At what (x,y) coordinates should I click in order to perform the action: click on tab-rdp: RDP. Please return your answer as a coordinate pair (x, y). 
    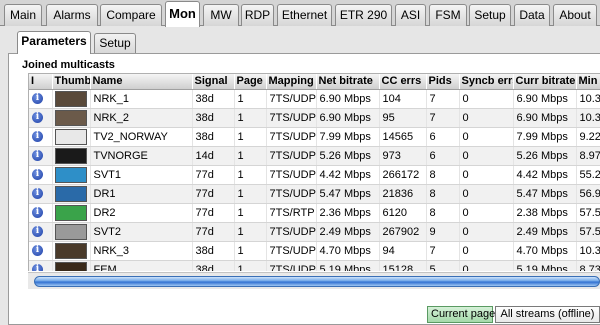
    Looking at the image, I should click on (257, 15).